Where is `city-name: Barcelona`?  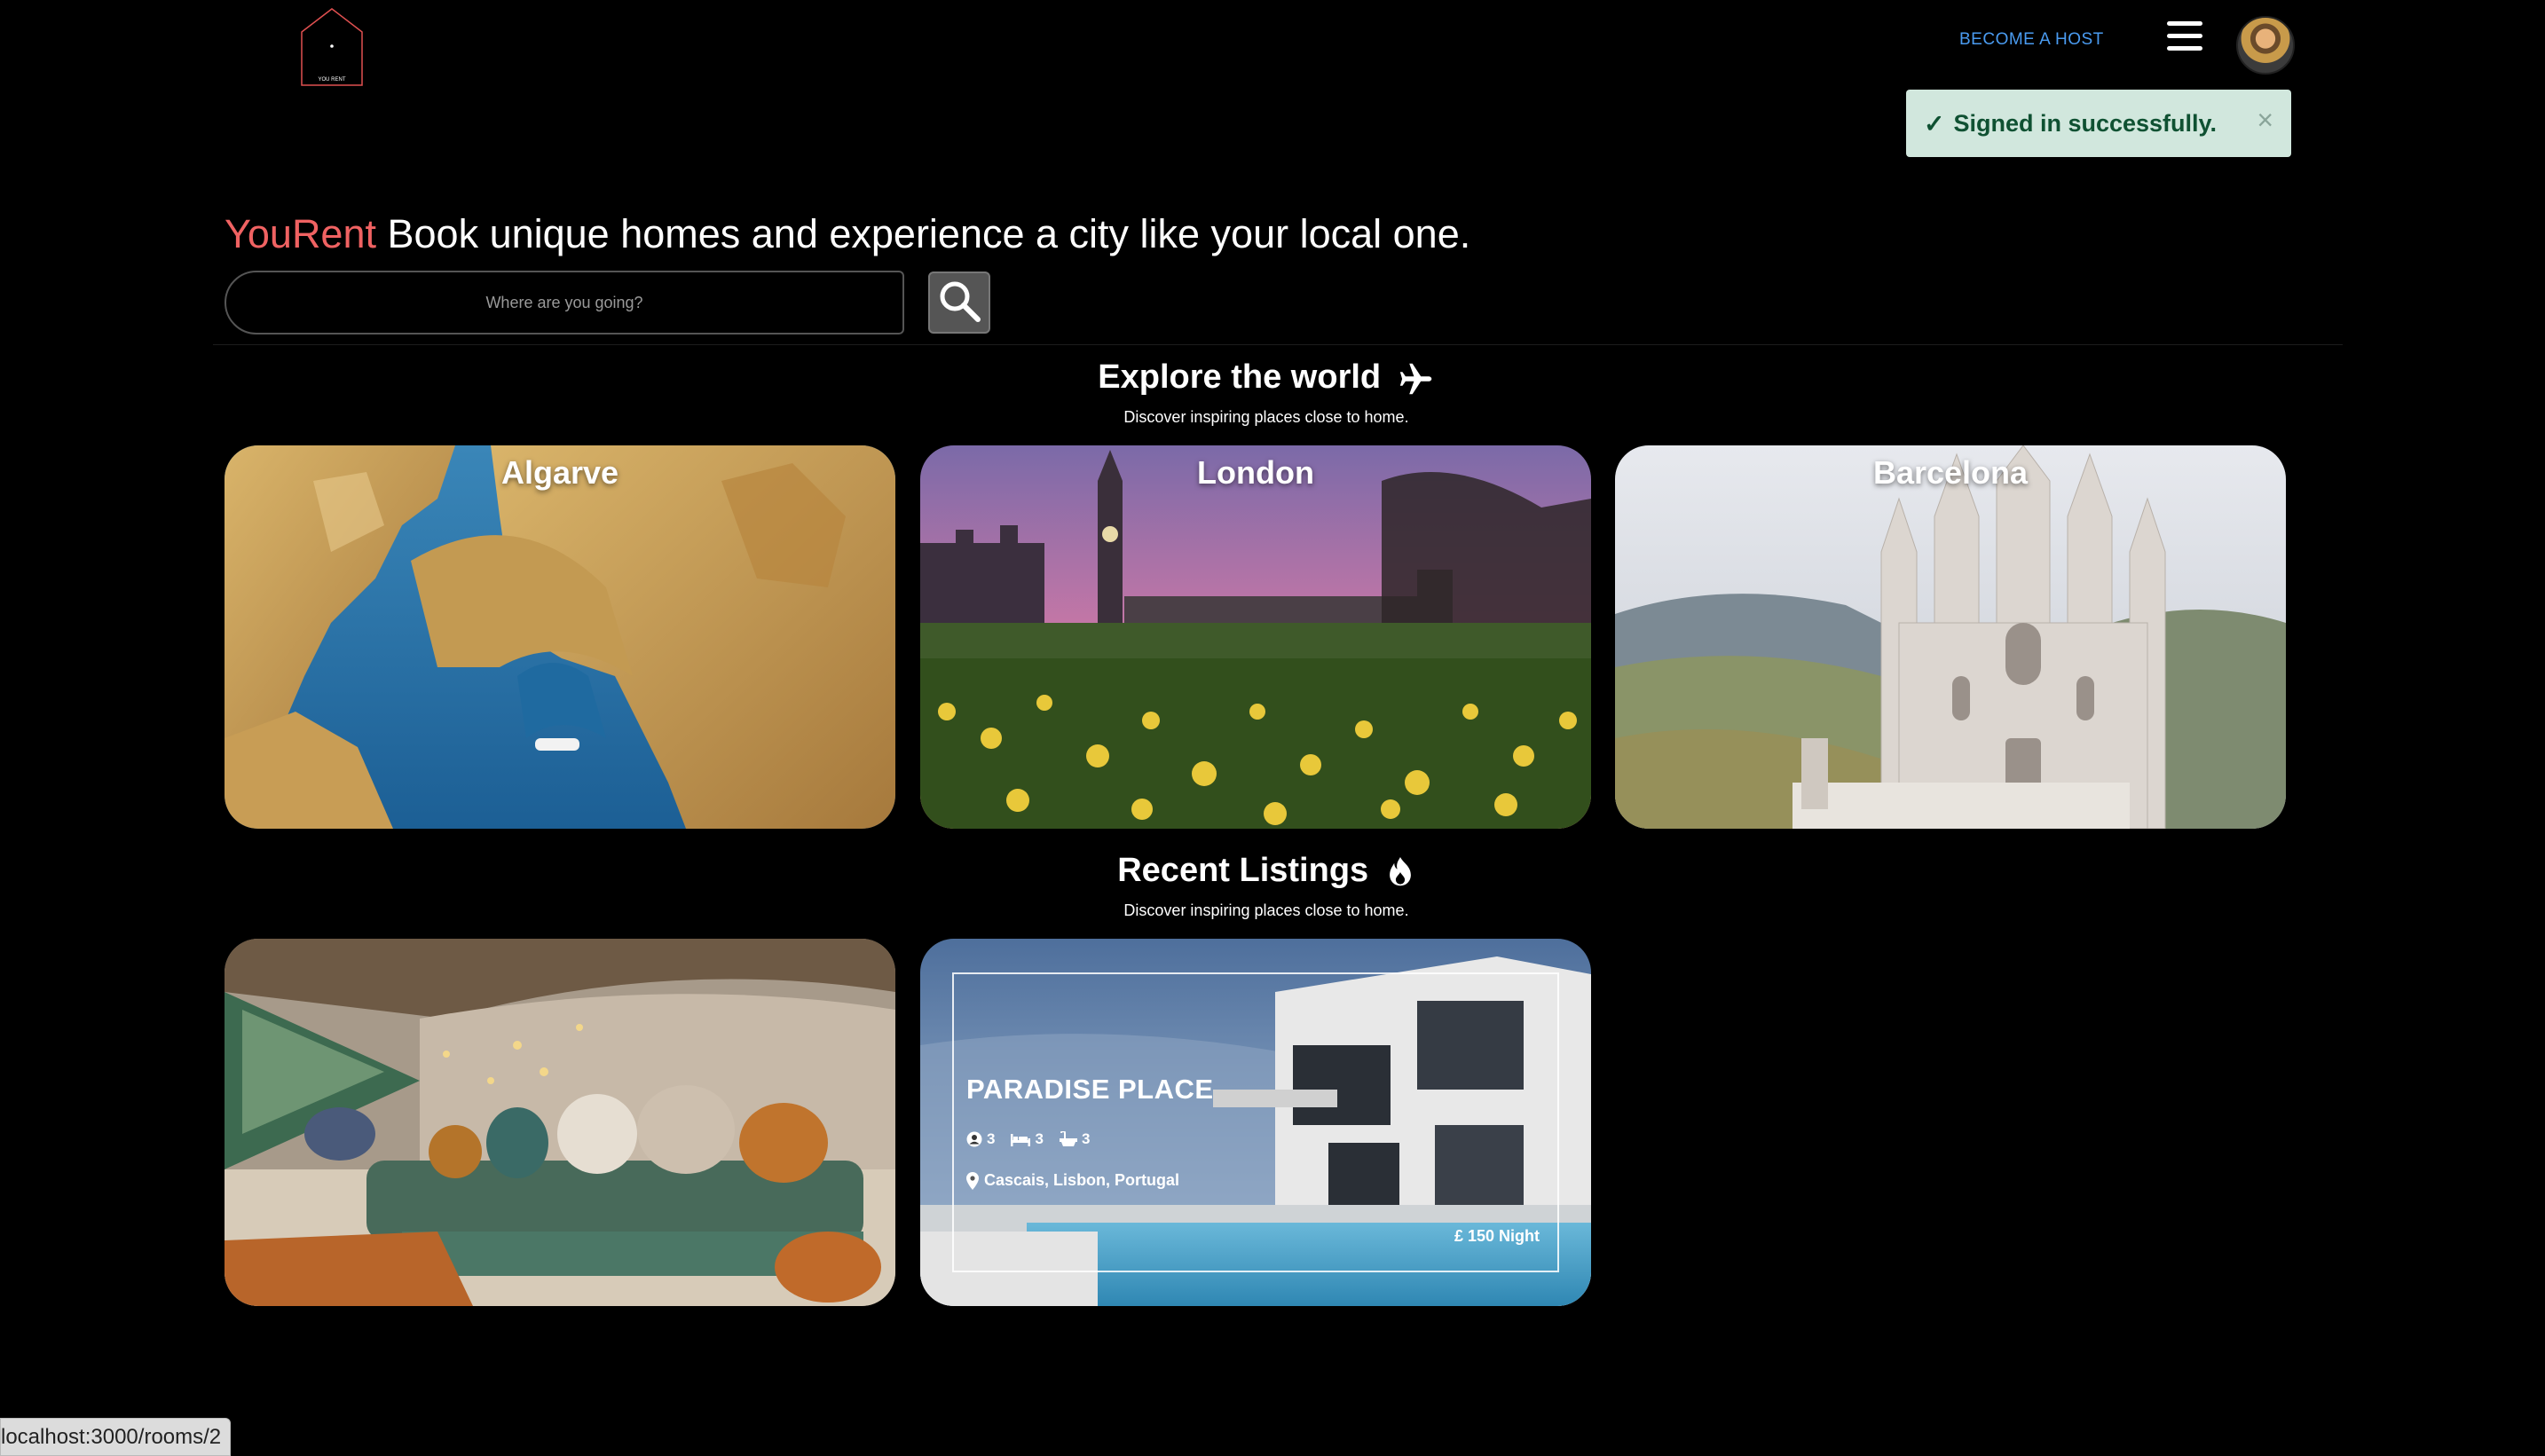 city-name: Barcelona is located at coordinates (1950, 472).